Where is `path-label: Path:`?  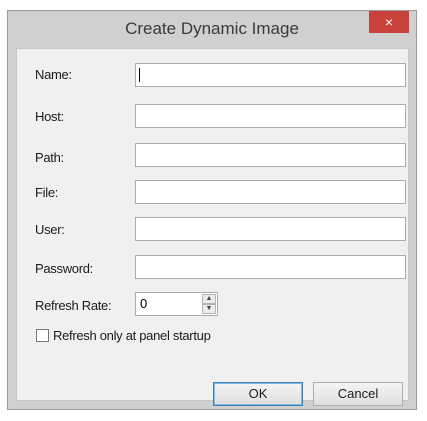 path-label: Path: is located at coordinates (49, 157).